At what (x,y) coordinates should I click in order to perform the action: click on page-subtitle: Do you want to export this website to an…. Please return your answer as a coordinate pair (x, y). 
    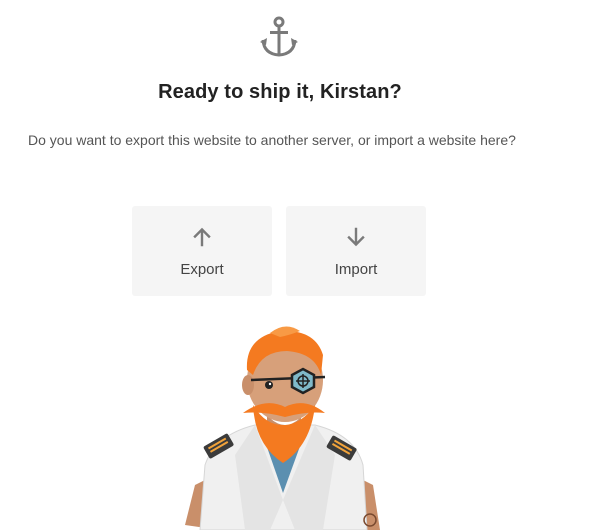
    Looking at the image, I should click on (272, 140).